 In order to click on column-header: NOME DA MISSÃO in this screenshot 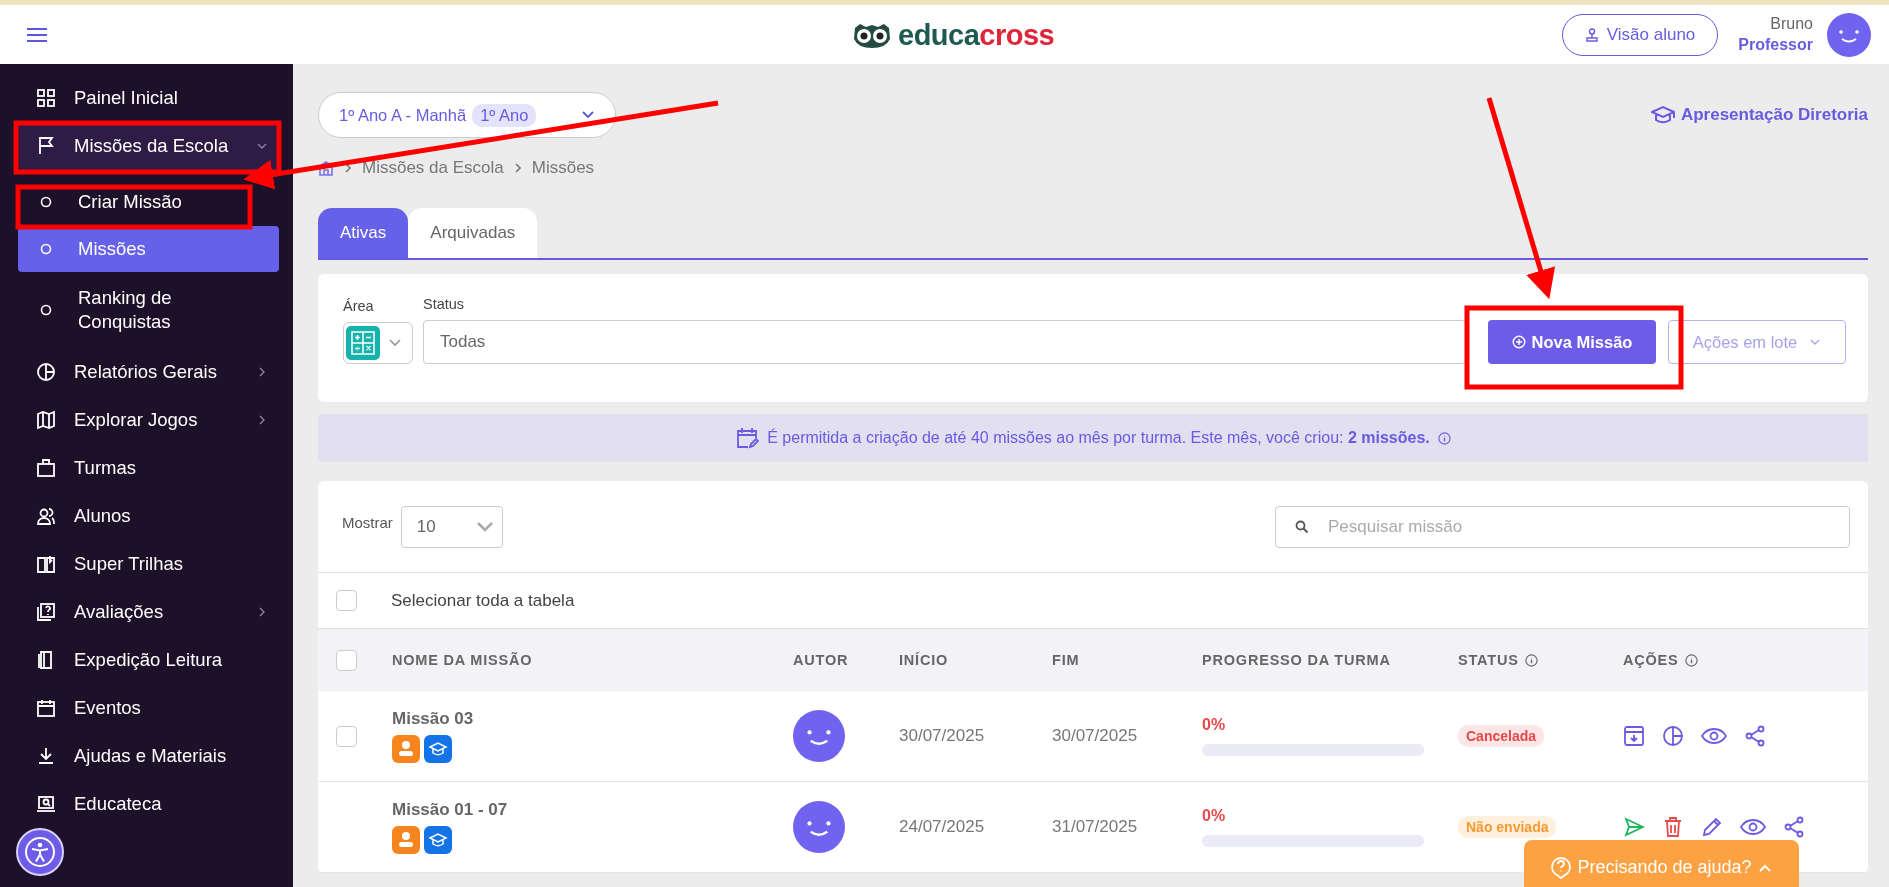, I will do `click(463, 660)`.